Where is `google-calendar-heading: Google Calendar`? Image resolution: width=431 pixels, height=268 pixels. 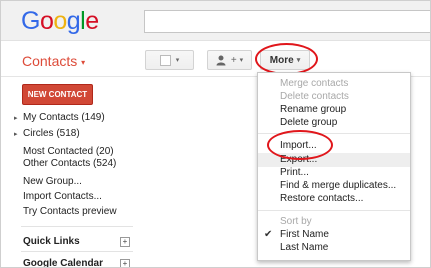 google-calendar-heading: Google Calendar is located at coordinates (63, 262).